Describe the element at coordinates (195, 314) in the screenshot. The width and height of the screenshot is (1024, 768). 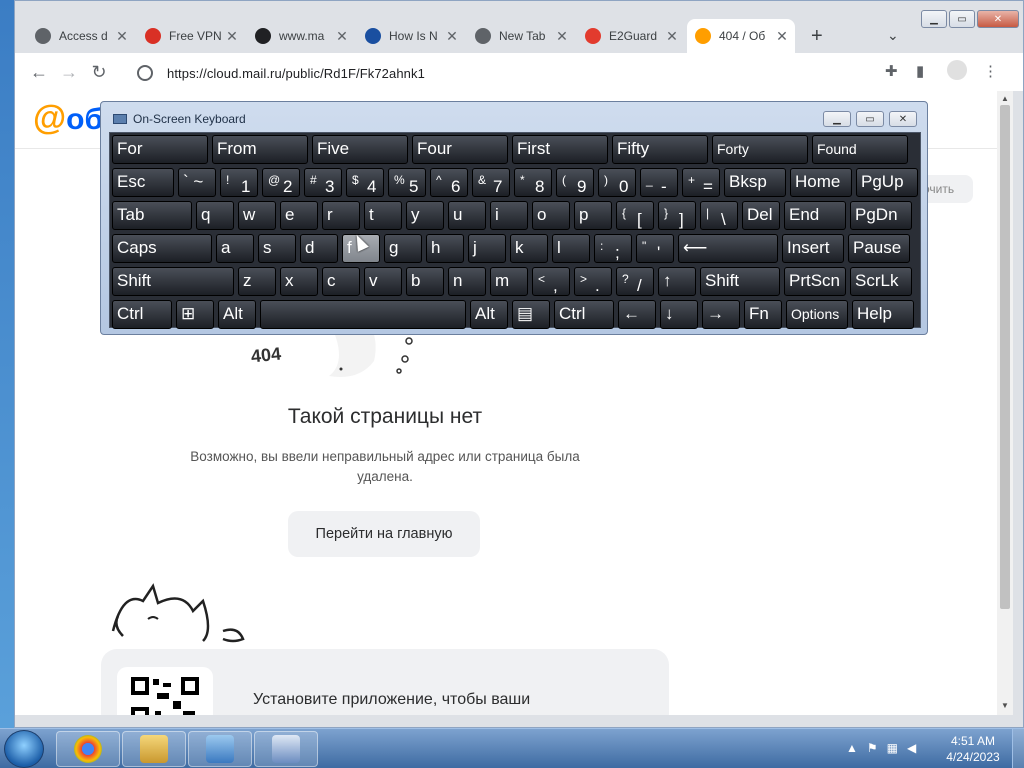
I see `osk-key: ⊞` at that location.